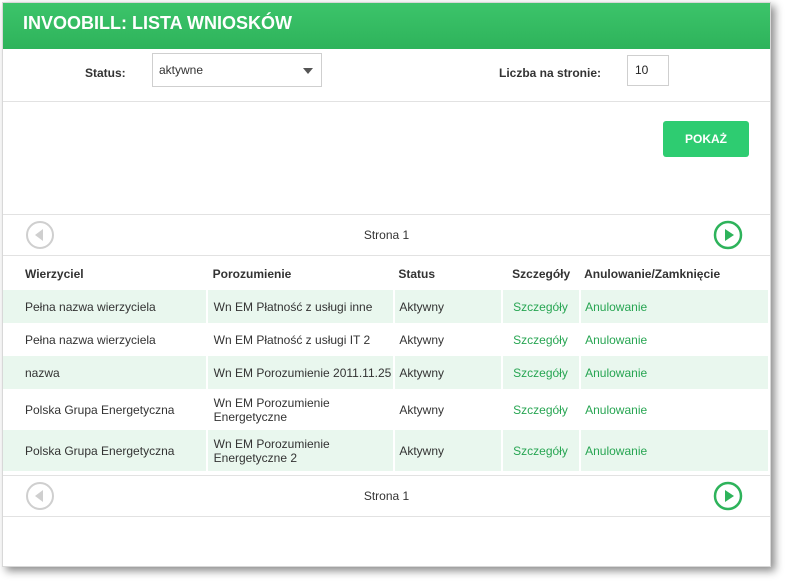 This screenshot has width=787, height=582. Describe the element at coordinates (301, 306) in the screenshot. I see `cell-agreement: Wn EM Płatność z usługi inne` at that location.